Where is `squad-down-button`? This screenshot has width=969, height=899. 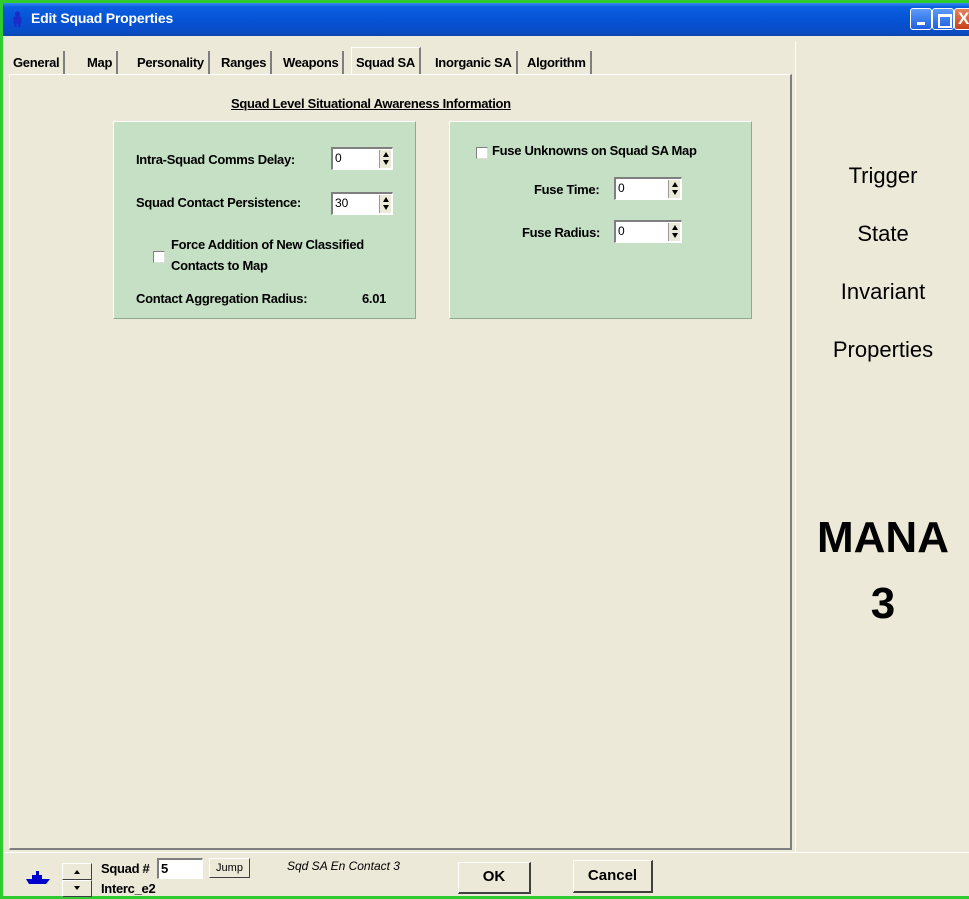
squad-down-button is located at coordinates (77, 888).